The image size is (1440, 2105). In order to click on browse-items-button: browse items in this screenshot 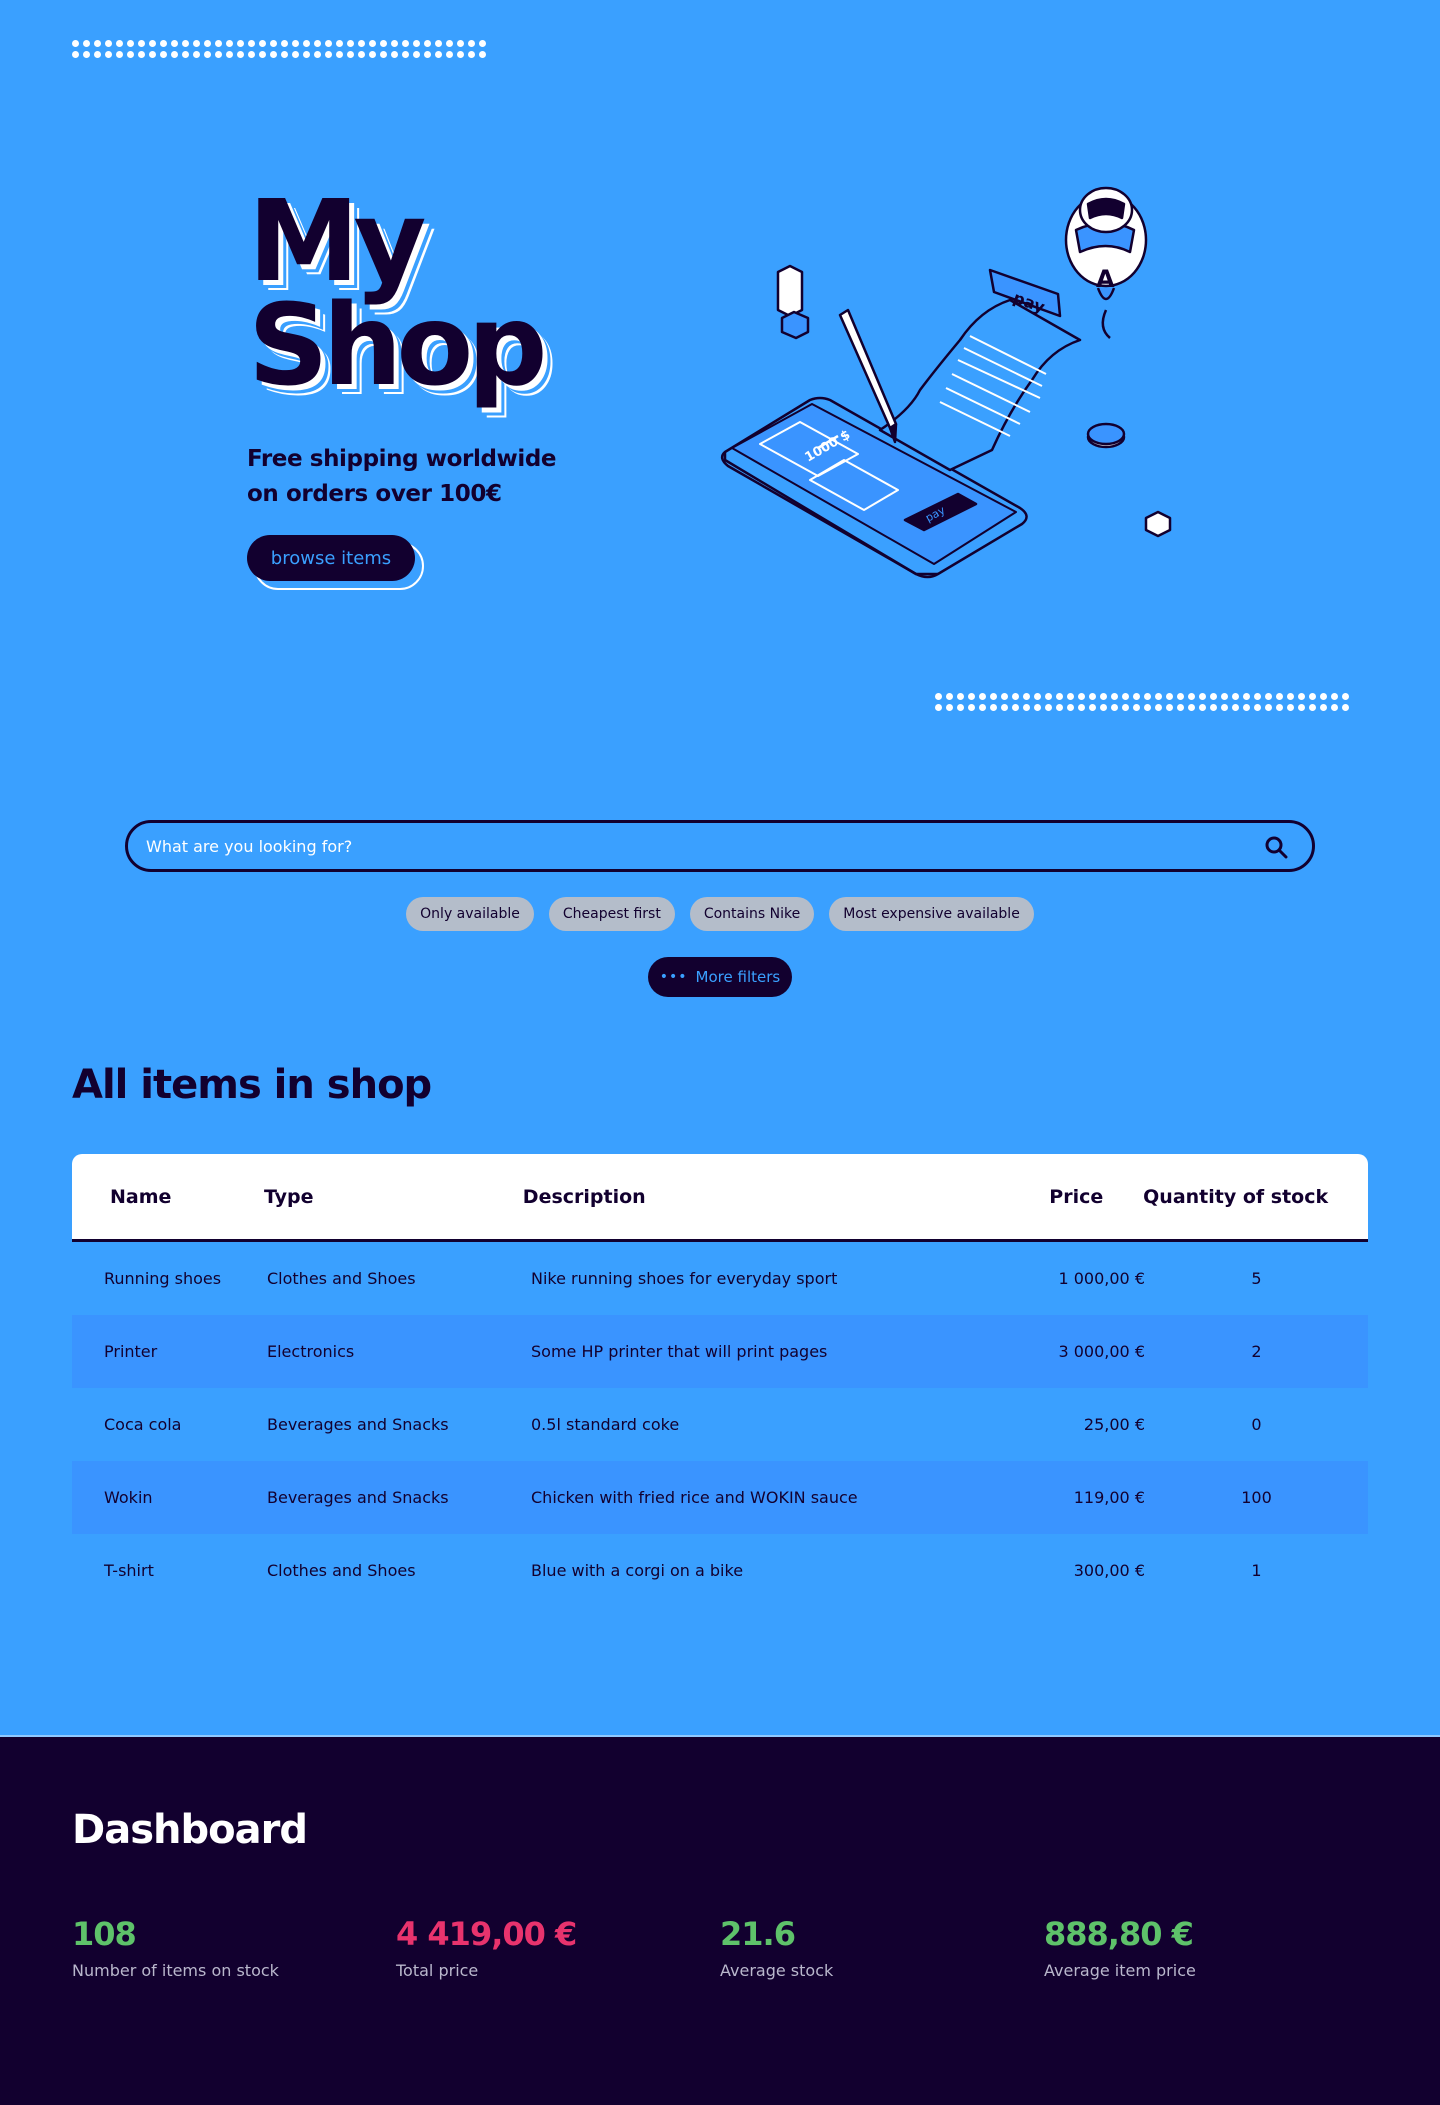, I will do `click(331, 558)`.